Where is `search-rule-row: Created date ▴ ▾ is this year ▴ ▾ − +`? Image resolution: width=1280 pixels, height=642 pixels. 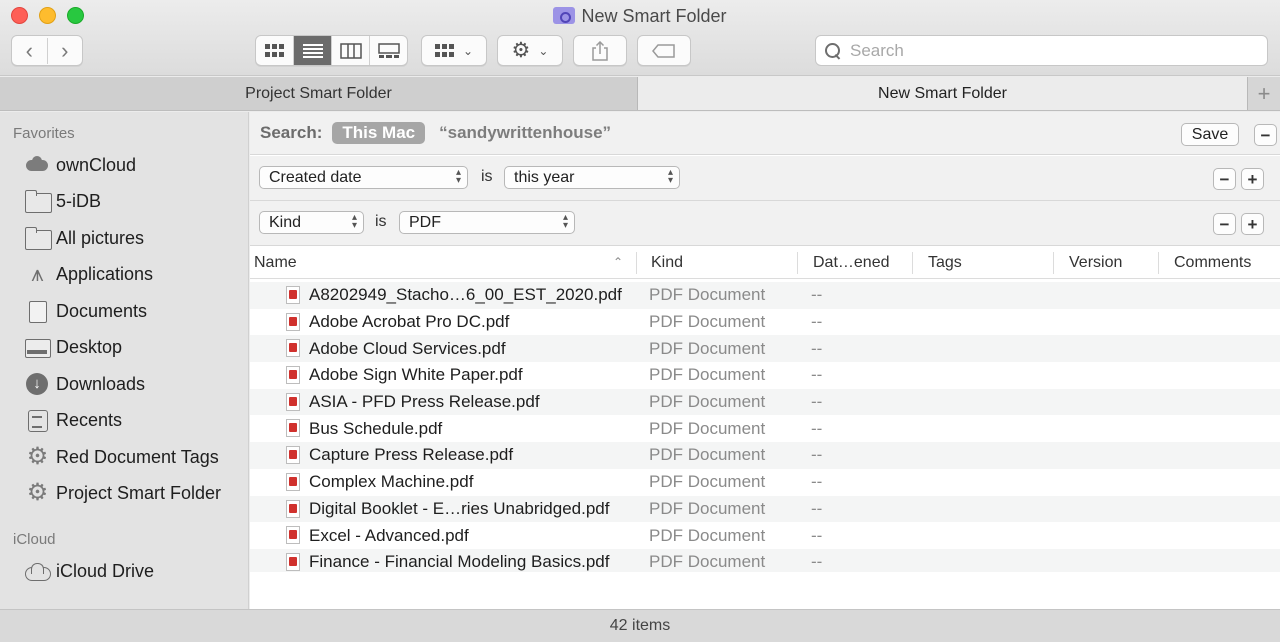
search-rule-row: Created date ▴ ▾ is this year ▴ ▾ − + is located at coordinates (765, 178).